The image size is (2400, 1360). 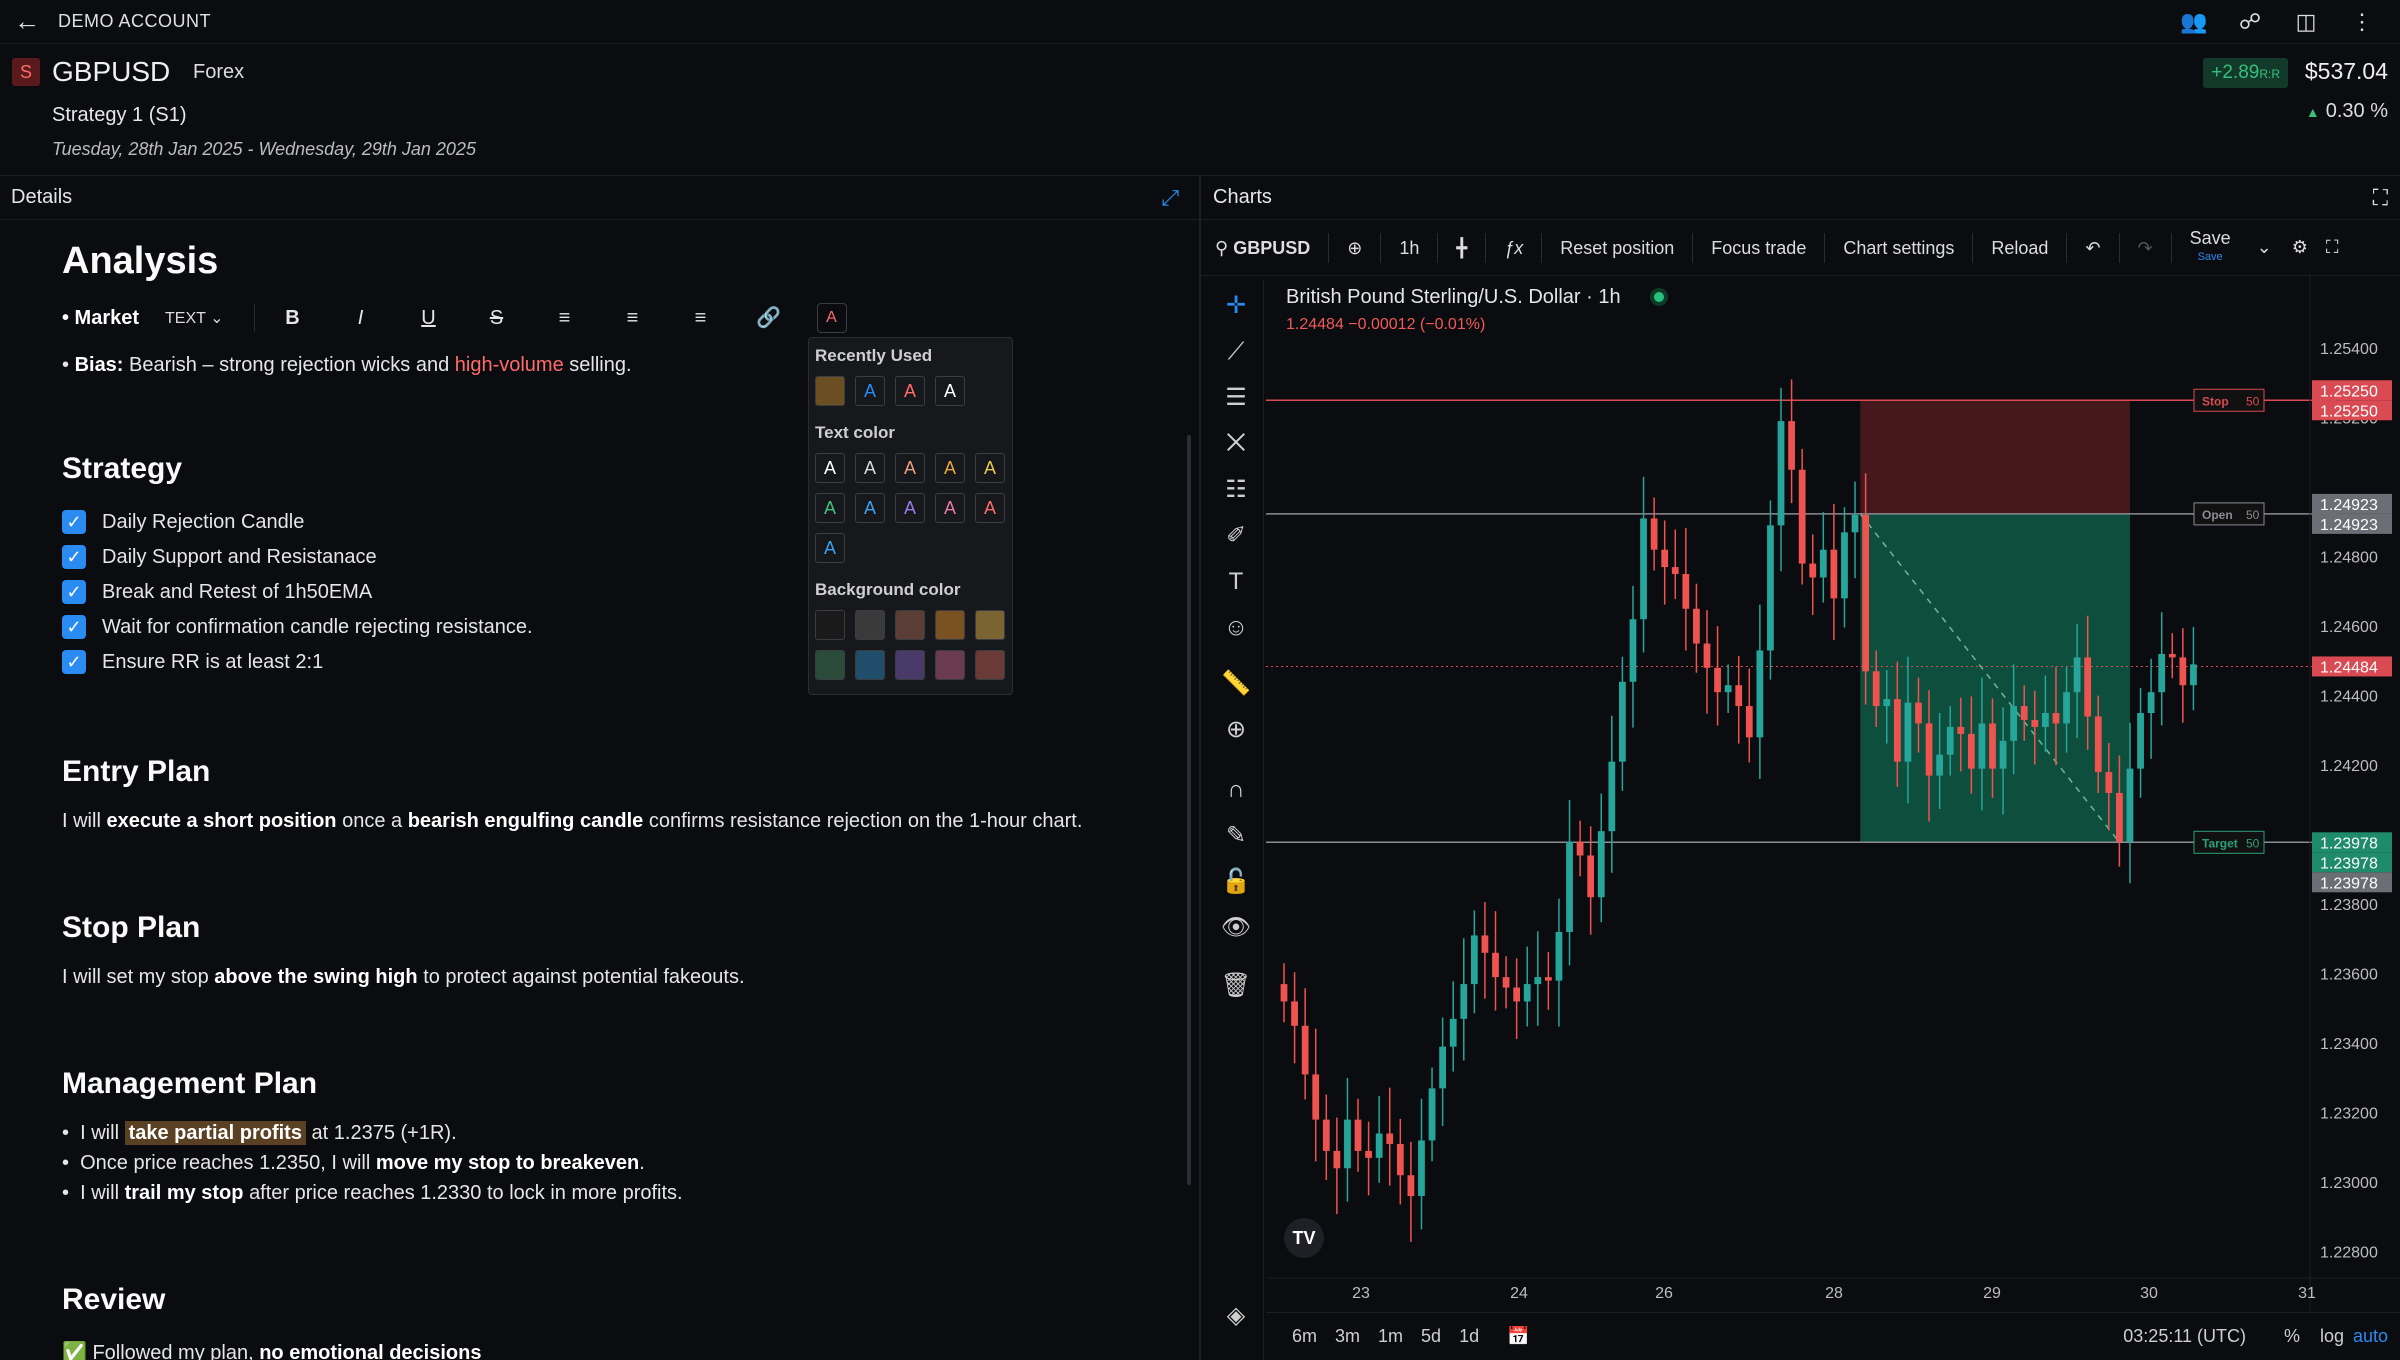 What do you see at coordinates (1410, 247) in the screenshot?
I see `interval-button: 1h` at bounding box center [1410, 247].